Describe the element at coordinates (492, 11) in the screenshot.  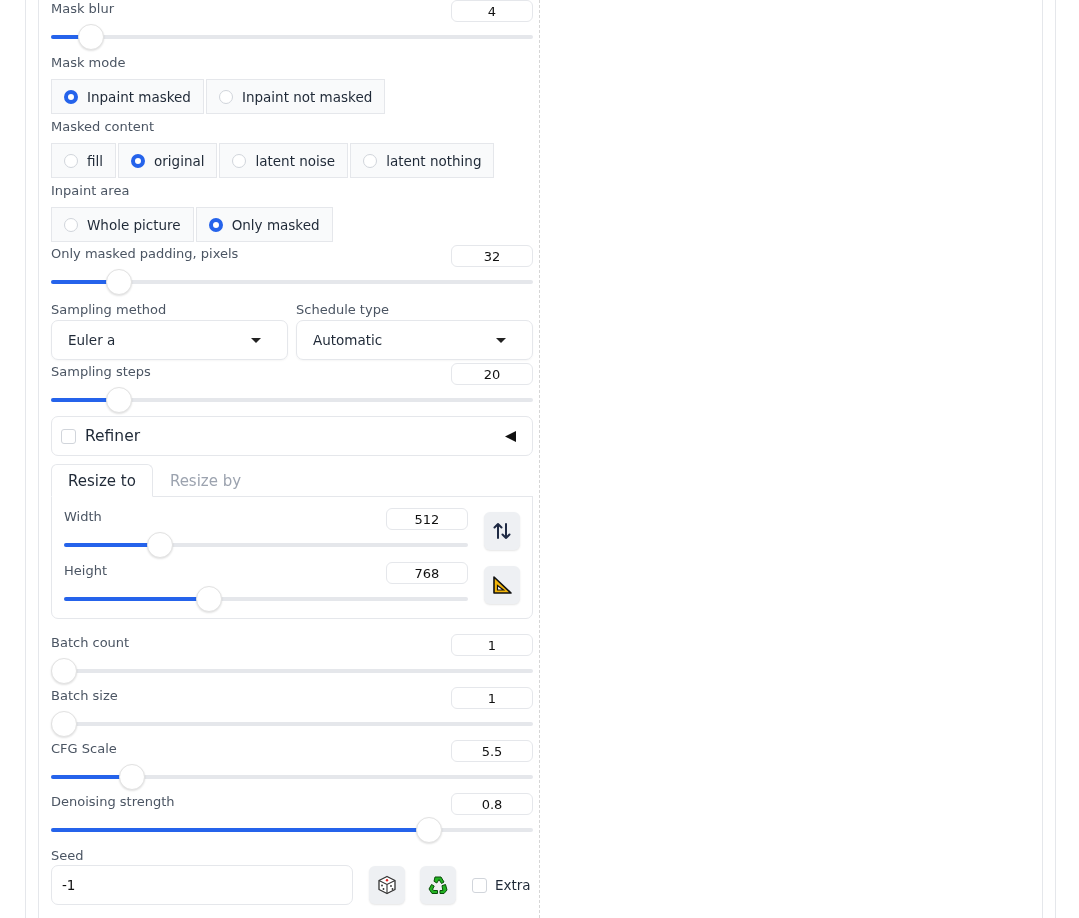
I see `number-field: 4` at that location.